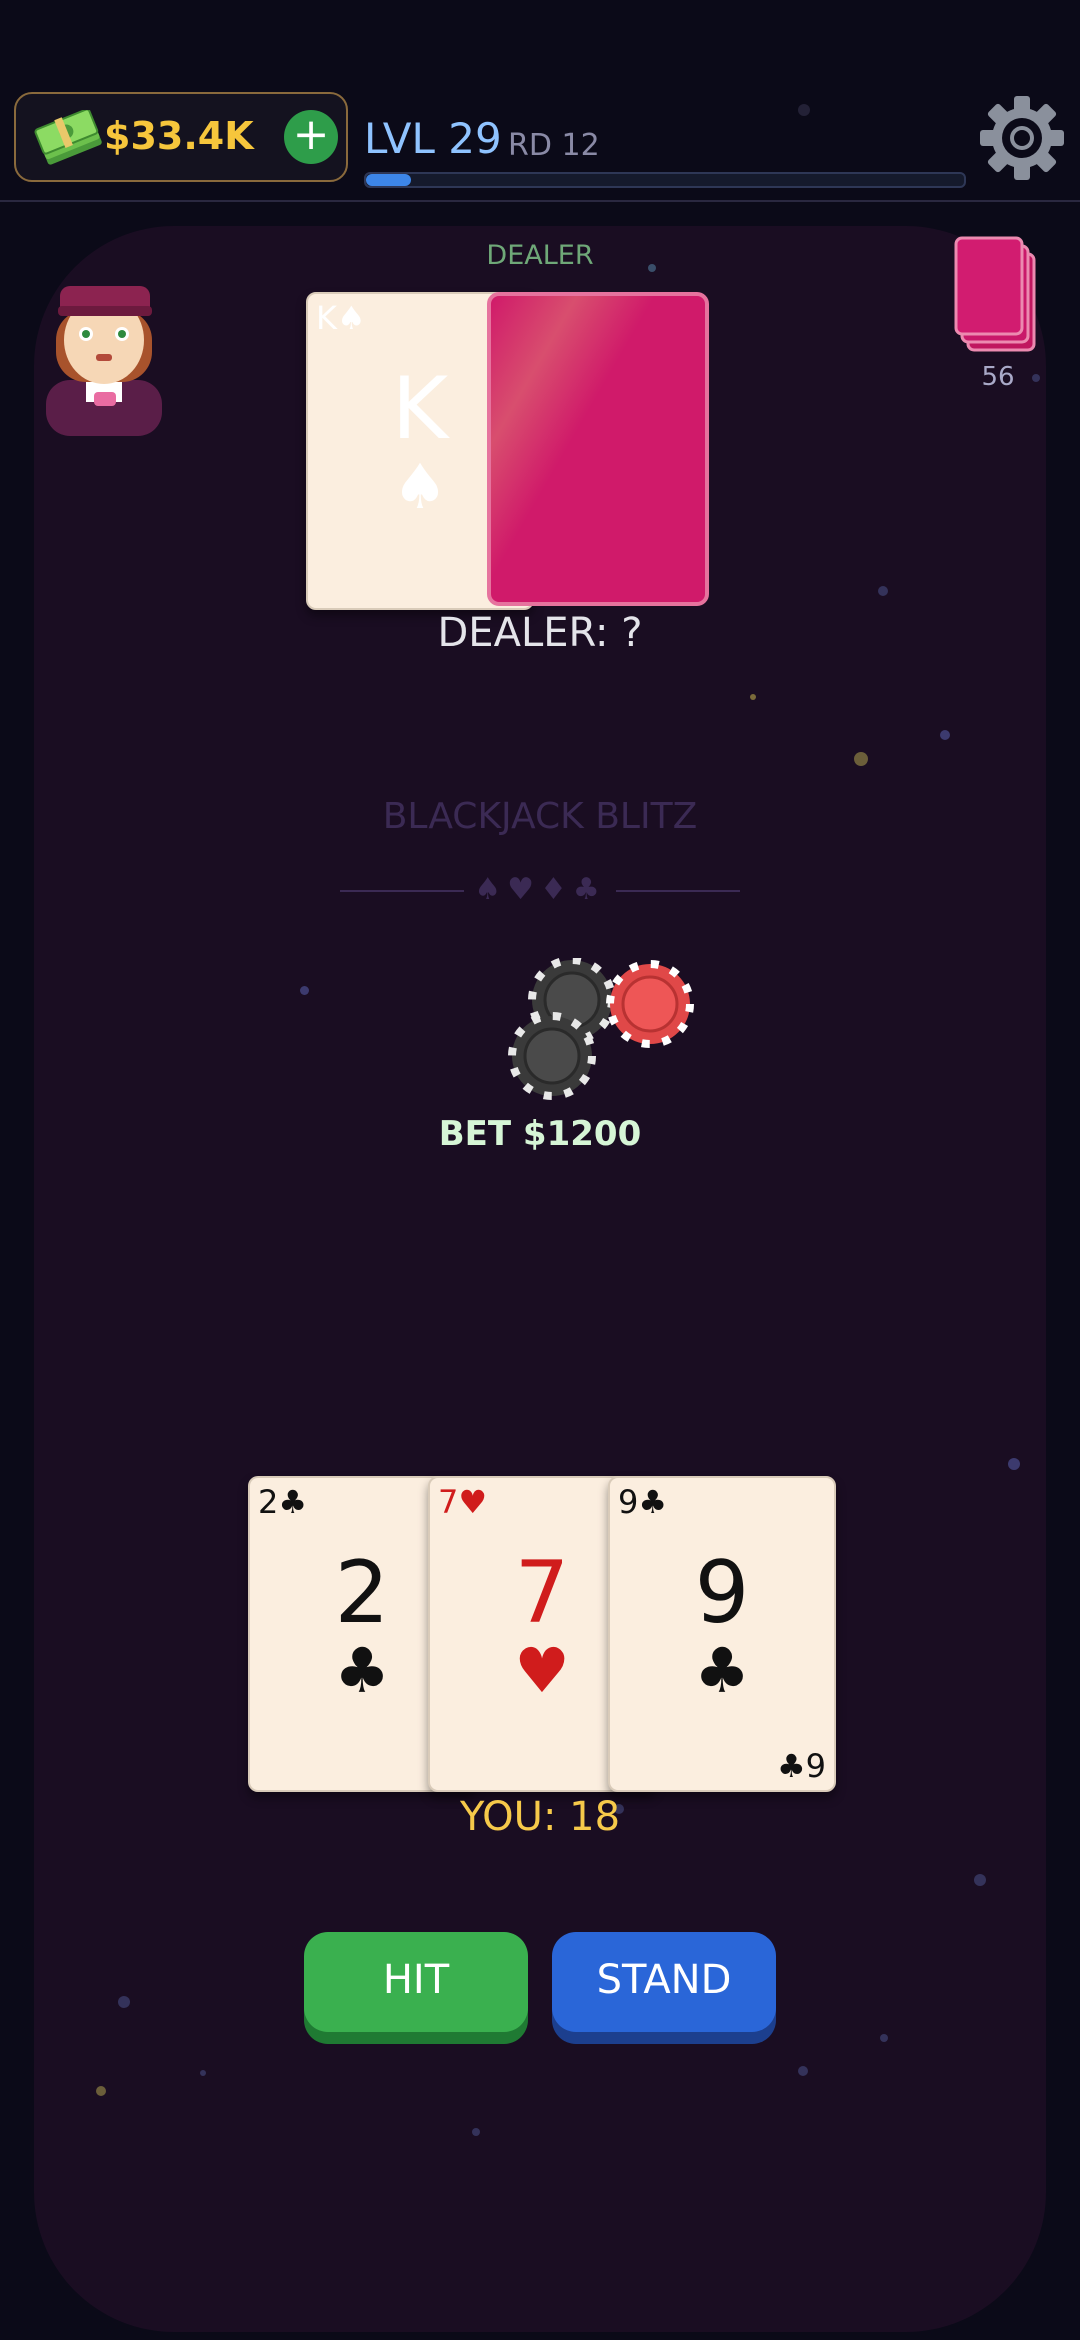  Describe the element at coordinates (540, 1817) in the screenshot. I see `player-score: YOU: 18` at that location.